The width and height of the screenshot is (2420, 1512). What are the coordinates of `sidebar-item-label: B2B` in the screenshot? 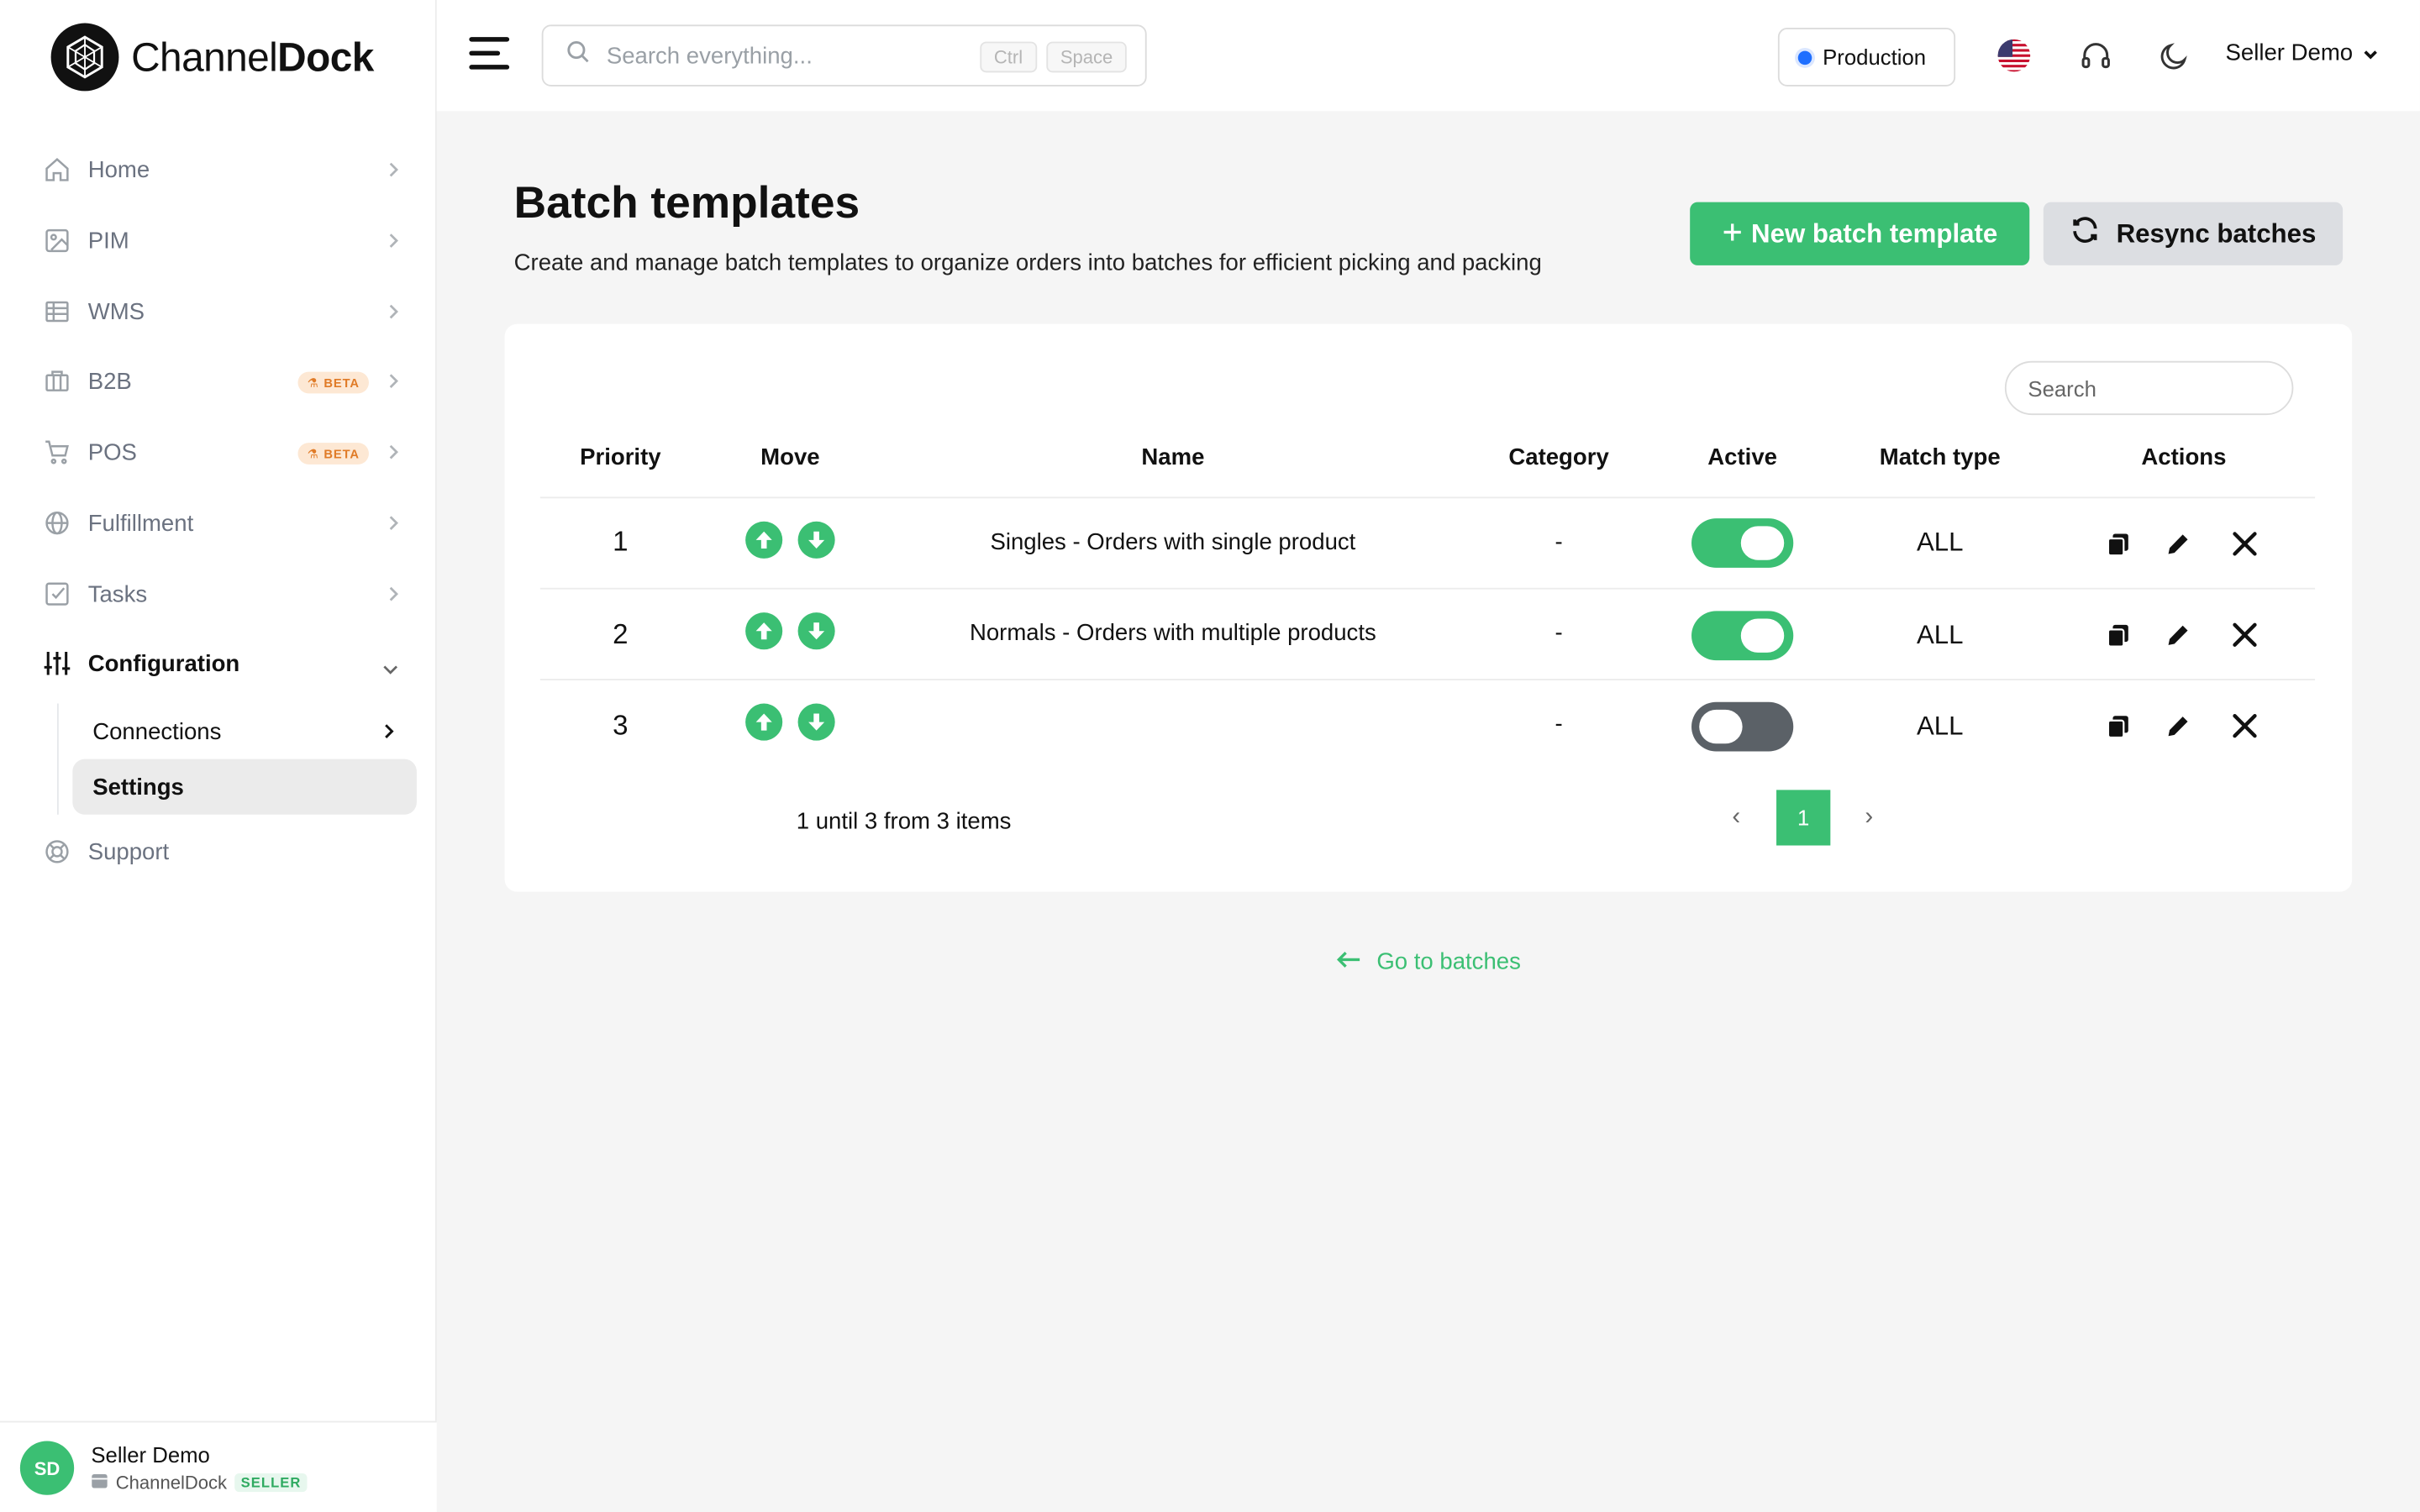 It's located at (109, 381).